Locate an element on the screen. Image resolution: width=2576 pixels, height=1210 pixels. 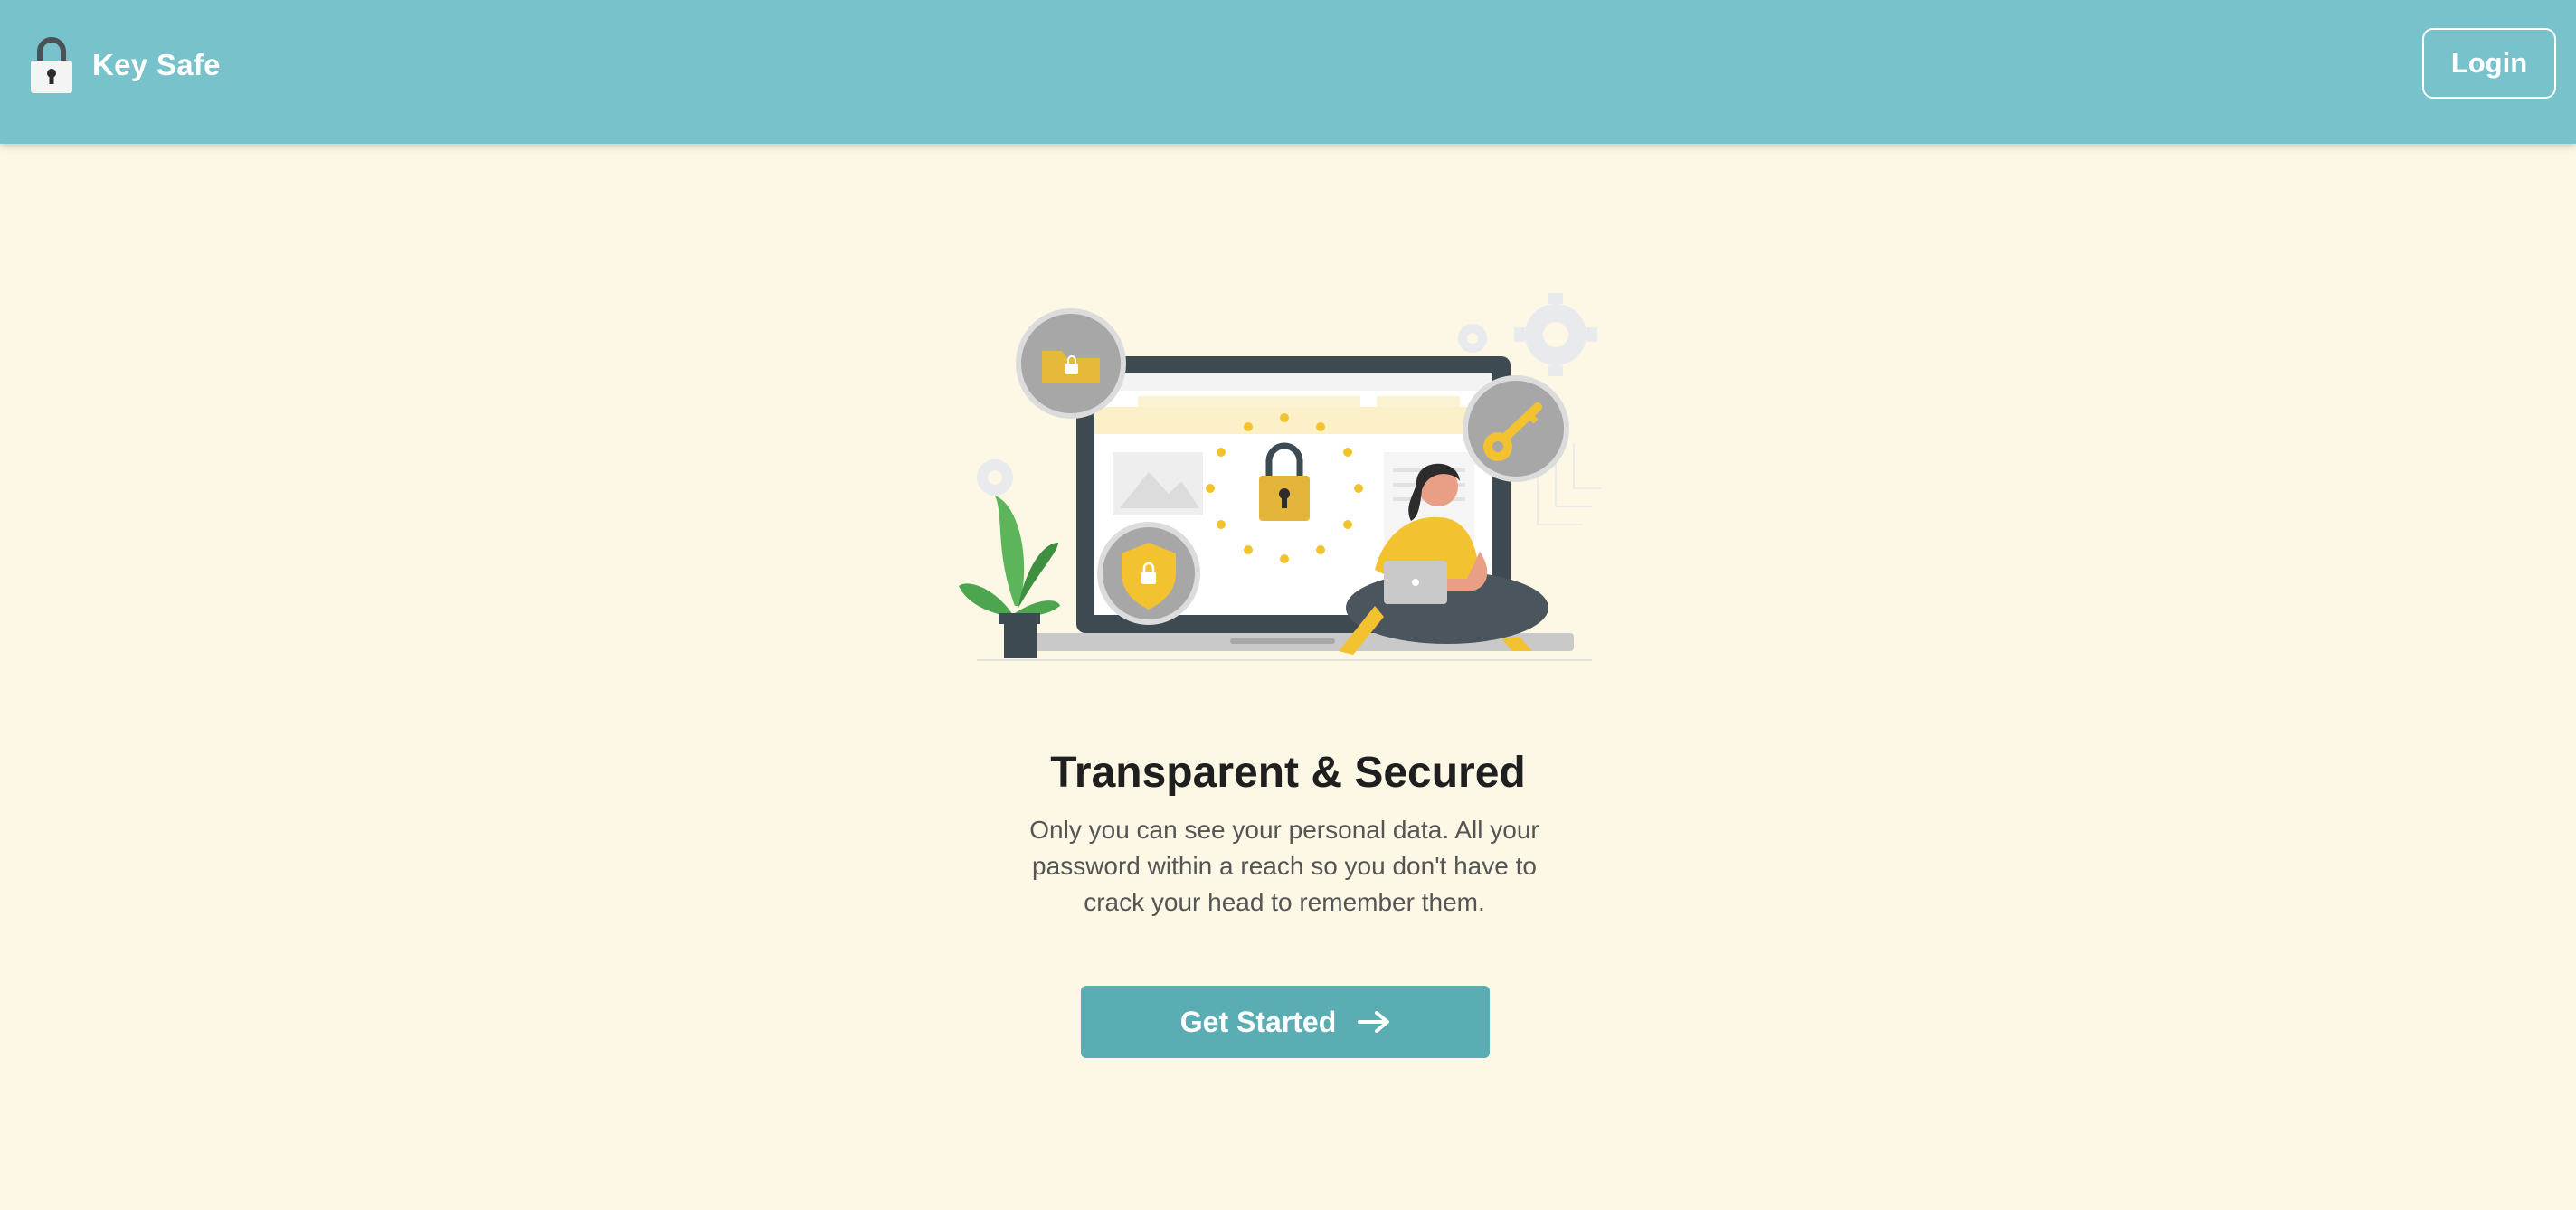
brand-name: Key Safe is located at coordinates (156, 64).